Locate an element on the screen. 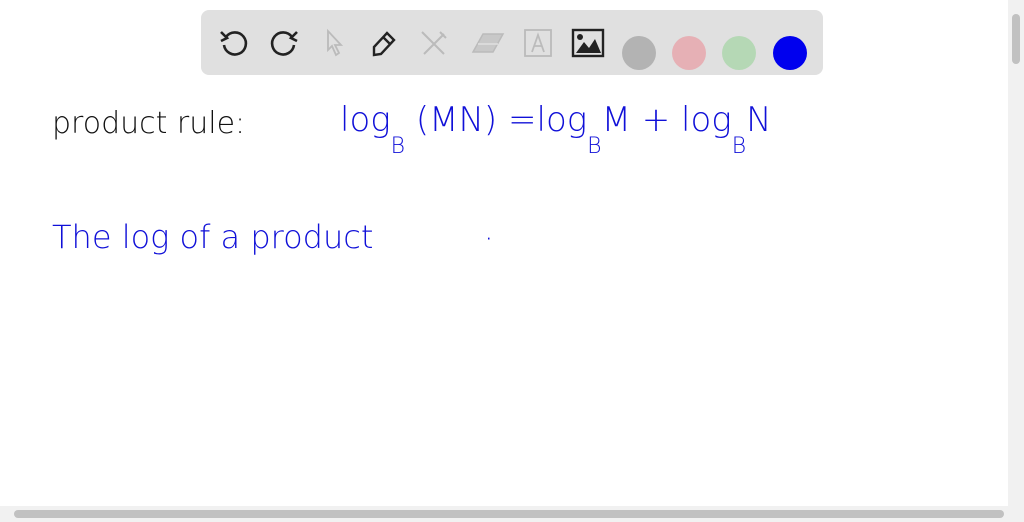  formula-plus: + is located at coordinates (656, 120).